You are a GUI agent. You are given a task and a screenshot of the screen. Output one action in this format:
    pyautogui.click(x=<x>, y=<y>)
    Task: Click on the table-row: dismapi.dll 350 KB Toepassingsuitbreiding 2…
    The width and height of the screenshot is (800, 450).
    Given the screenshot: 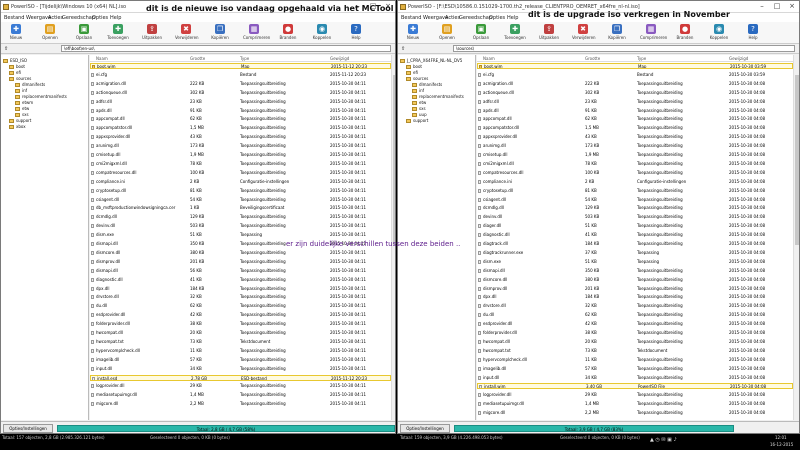 What is the action you would take?
    pyautogui.click(x=635, y=271)
    